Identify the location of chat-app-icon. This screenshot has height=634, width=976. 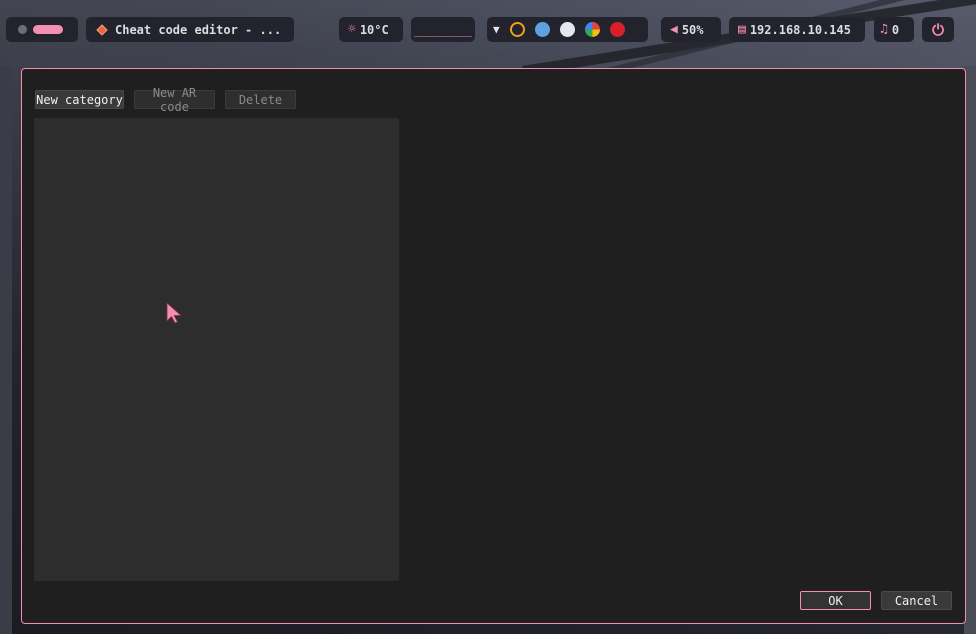
(542, 29).